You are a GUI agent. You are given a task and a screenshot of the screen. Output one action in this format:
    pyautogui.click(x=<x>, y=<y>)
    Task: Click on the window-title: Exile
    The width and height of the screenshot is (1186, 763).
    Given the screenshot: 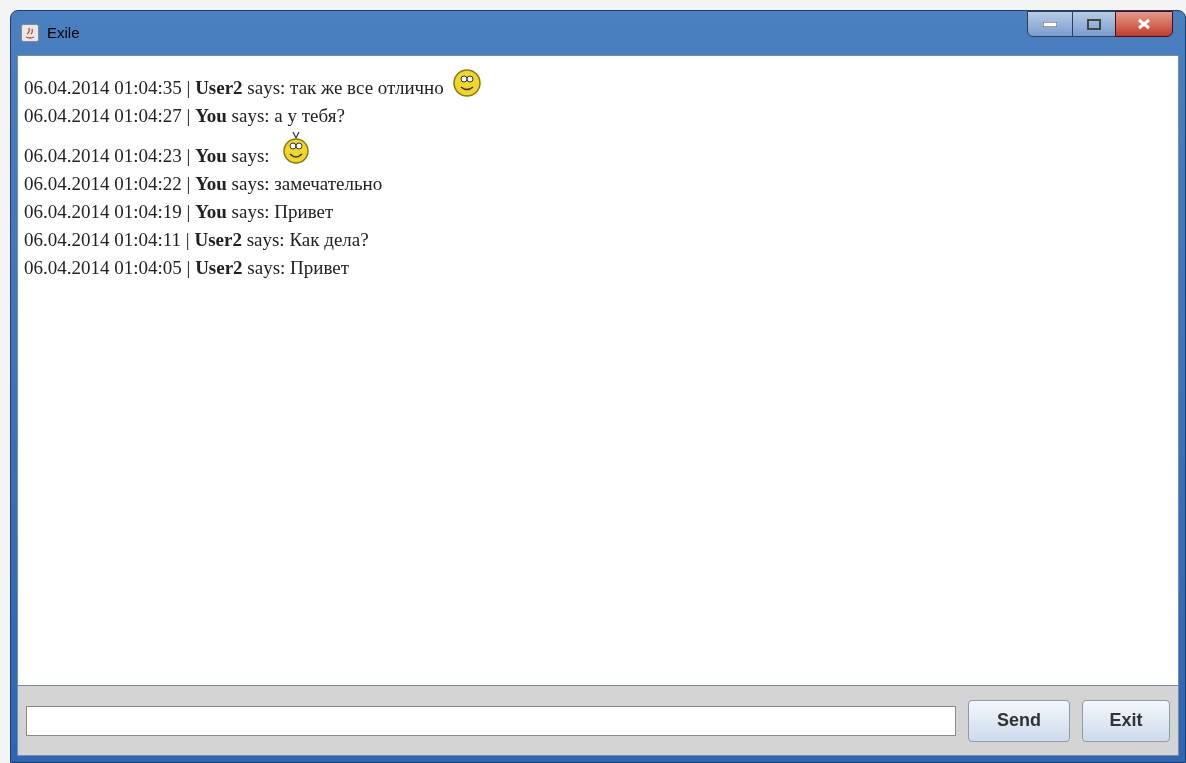 What is the action you would take?
    pyautogui.click(x=63, y=32)
    